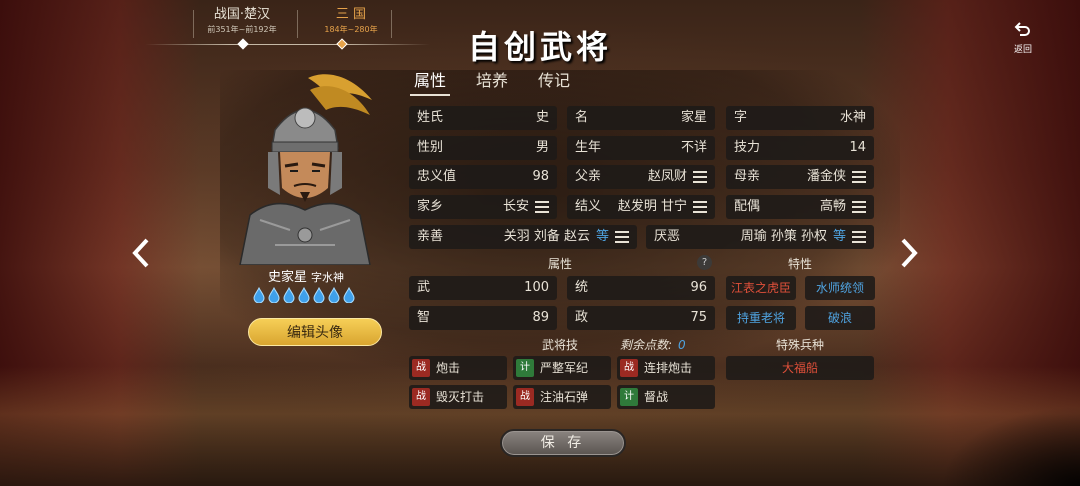 This screenshot has width=1080, height=486. I want to click on corner-shadow, so click(1010, 446).